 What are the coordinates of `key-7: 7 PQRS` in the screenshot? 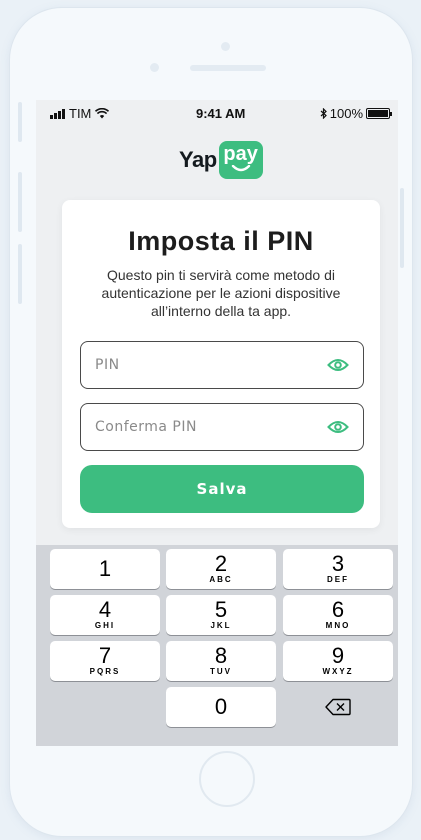 It's located at (105, 661).